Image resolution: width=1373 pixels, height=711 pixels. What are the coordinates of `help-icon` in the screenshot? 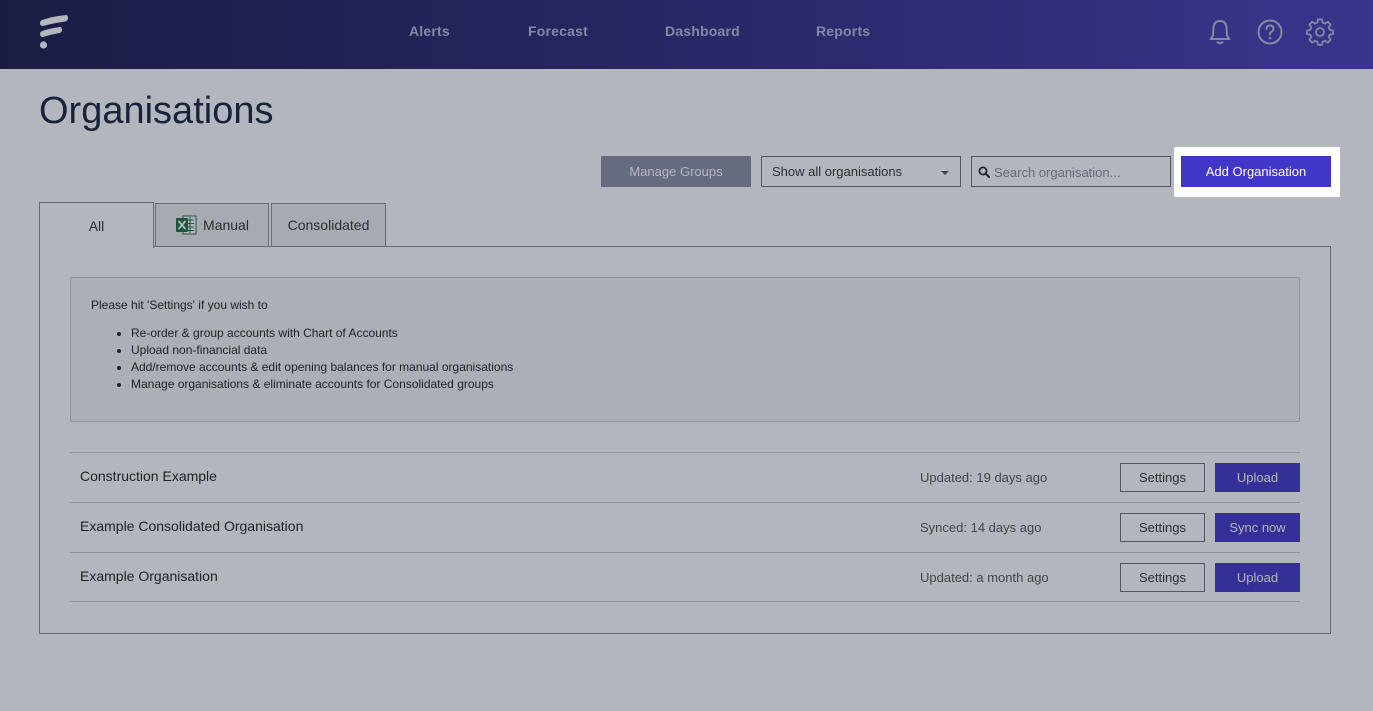 It's located at (1270, 32).